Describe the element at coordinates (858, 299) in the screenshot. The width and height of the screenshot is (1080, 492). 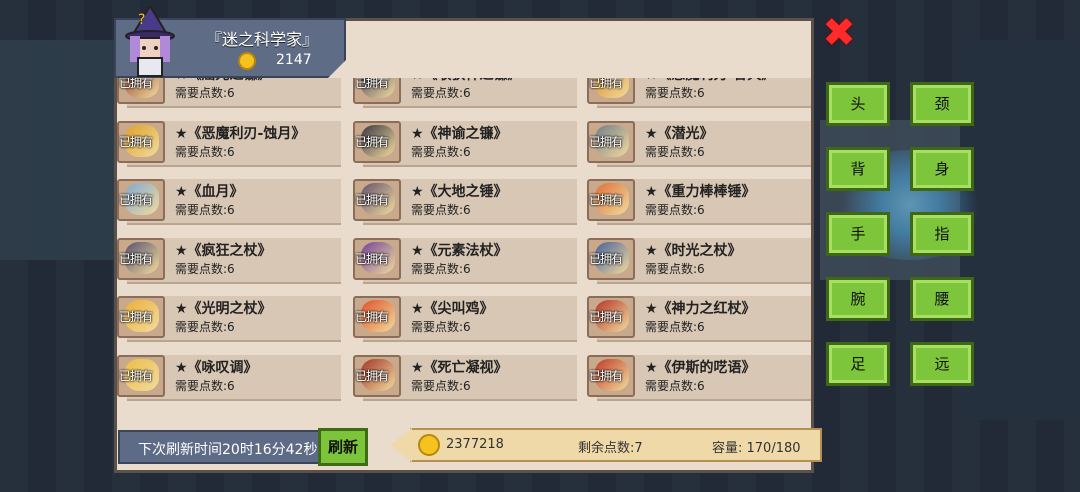
I see `slot-button: 腕` at that location.